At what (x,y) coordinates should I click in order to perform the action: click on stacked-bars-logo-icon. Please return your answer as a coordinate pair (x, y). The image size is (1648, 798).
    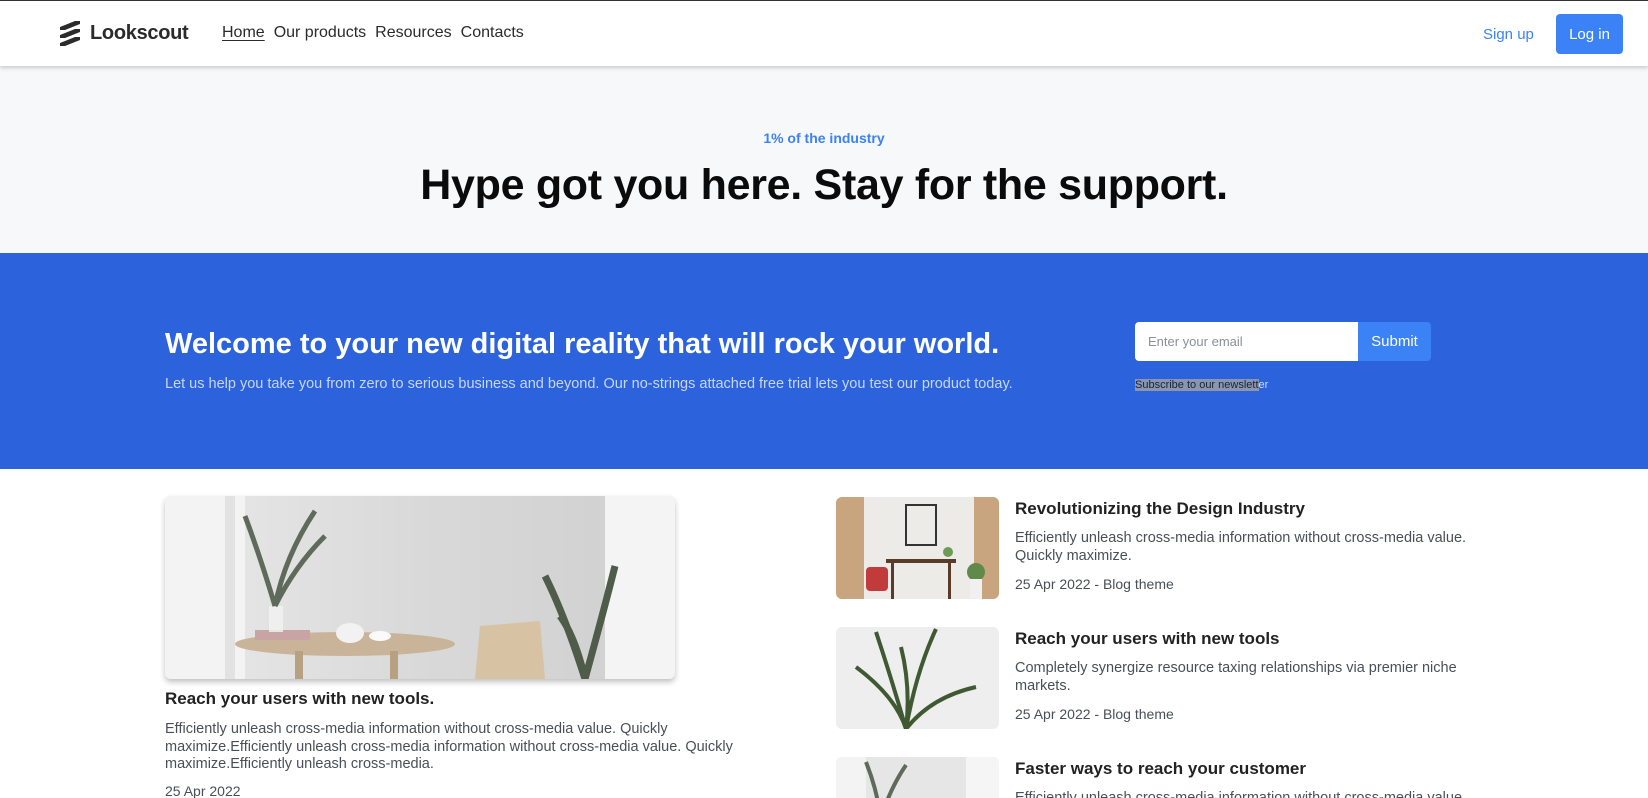
    Looking at the image, I should click on (70, 33).